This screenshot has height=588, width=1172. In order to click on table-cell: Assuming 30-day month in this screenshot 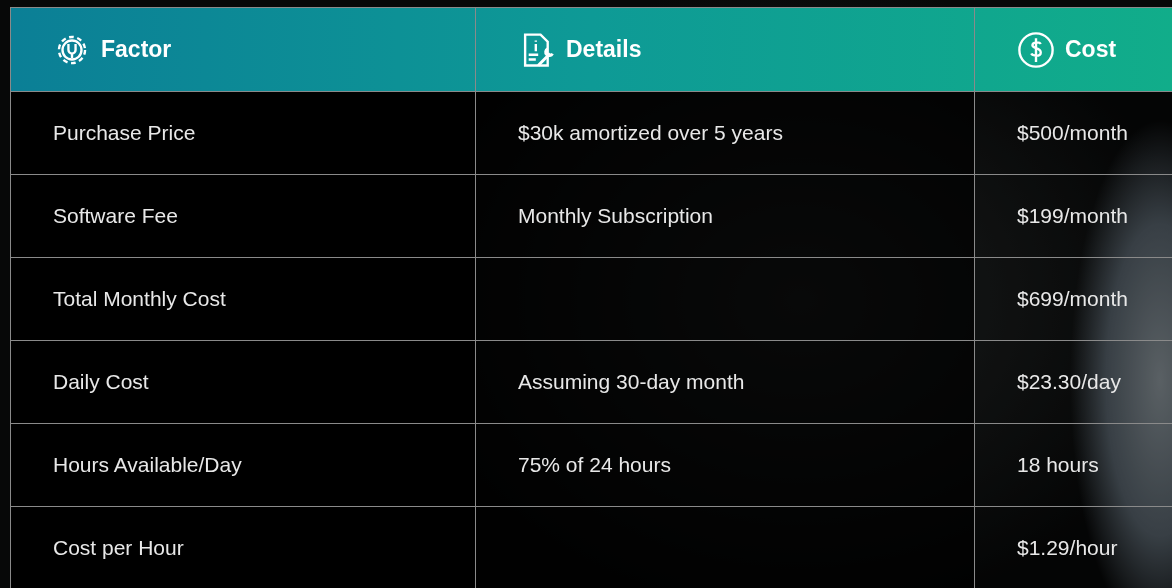, I will do `click(631, 381)`.